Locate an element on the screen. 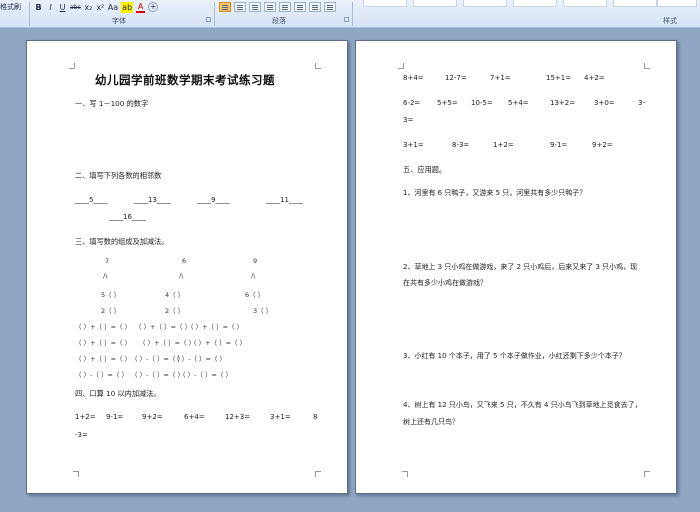 This screenshot has height=512, width=700. section-heading: 五、应用题。 is located at coordinates (425, 169).